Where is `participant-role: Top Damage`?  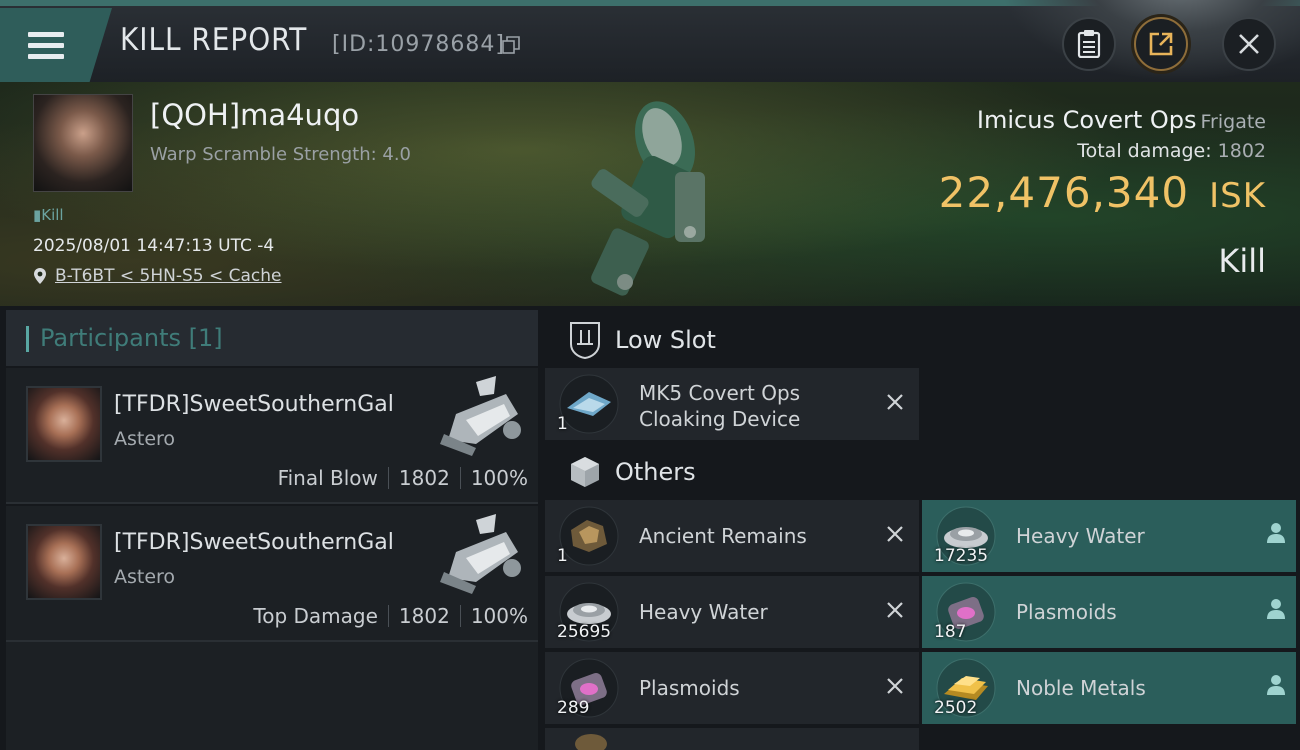
participant-role: Top Damage is located at coordinates (315, 616).